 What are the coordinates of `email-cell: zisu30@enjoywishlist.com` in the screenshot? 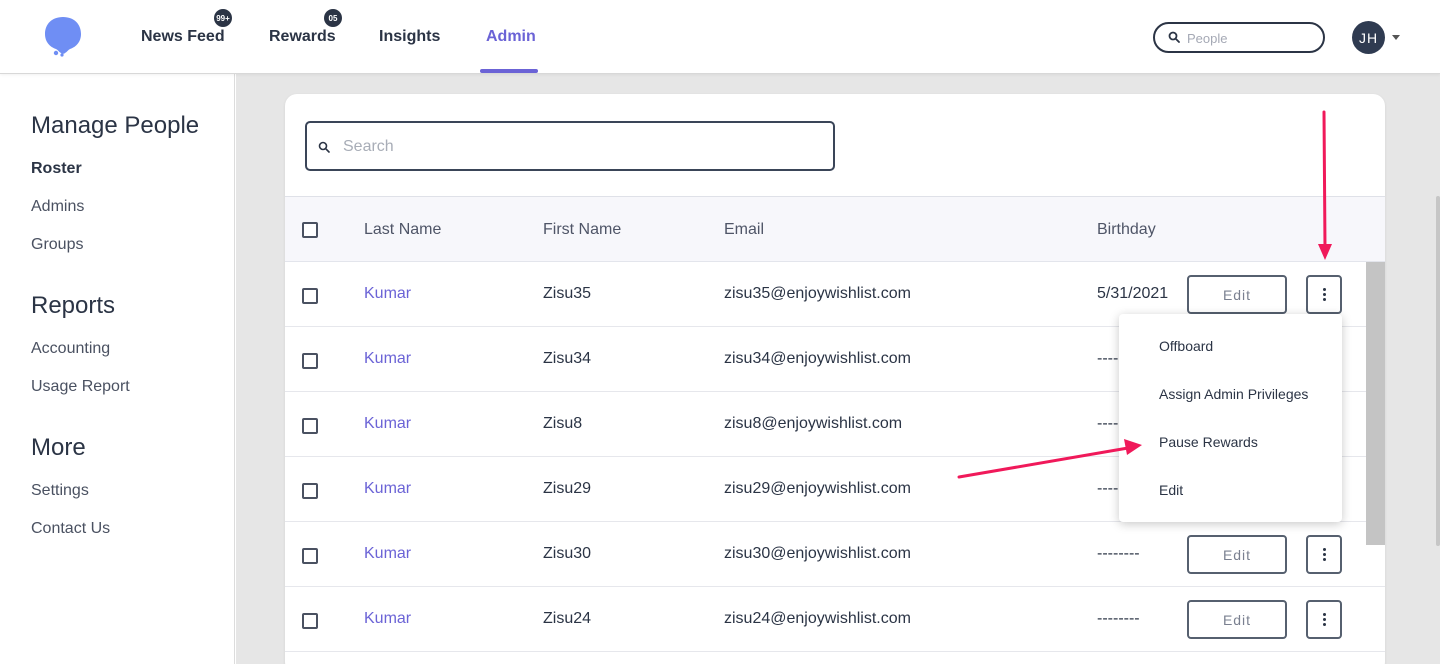 It's located at (817, 553).